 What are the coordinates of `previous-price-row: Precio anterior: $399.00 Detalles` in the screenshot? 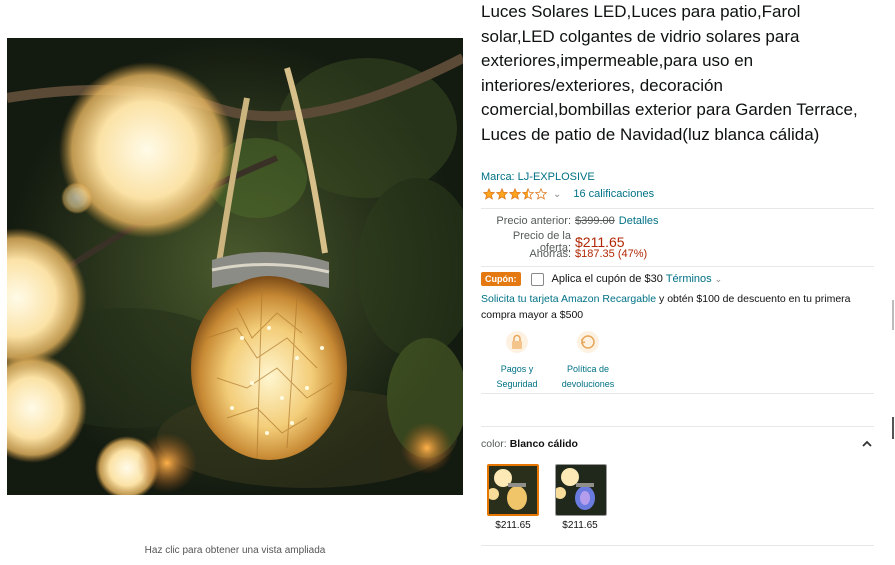 It's located at (570, 221).